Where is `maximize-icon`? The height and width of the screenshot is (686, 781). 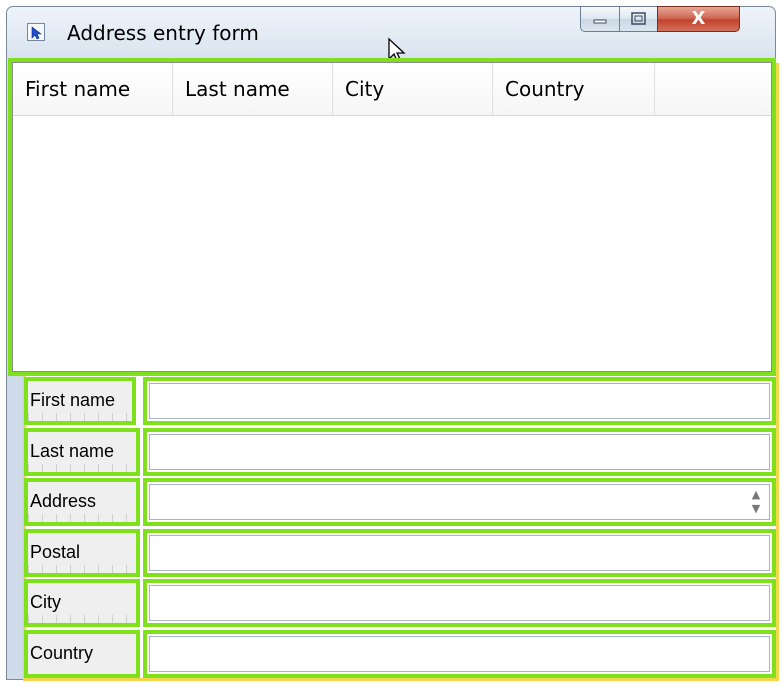 maximize-icon is located at coordinates (638, 18).